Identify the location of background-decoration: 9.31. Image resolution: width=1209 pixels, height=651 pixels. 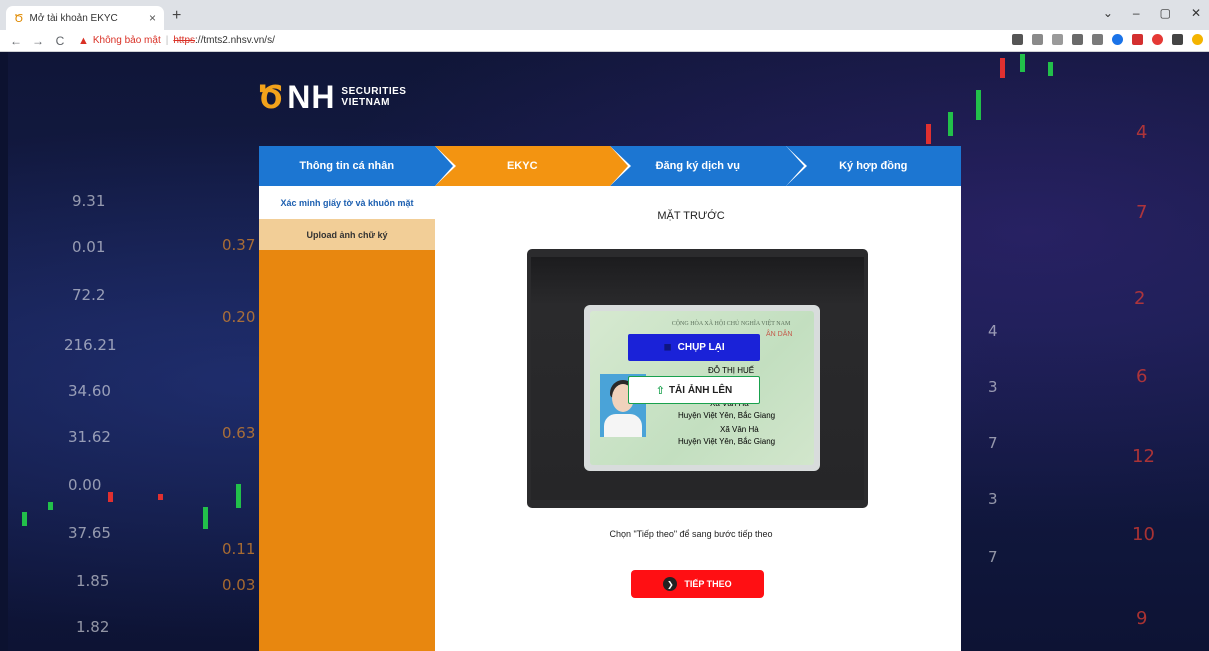
(89, 201).